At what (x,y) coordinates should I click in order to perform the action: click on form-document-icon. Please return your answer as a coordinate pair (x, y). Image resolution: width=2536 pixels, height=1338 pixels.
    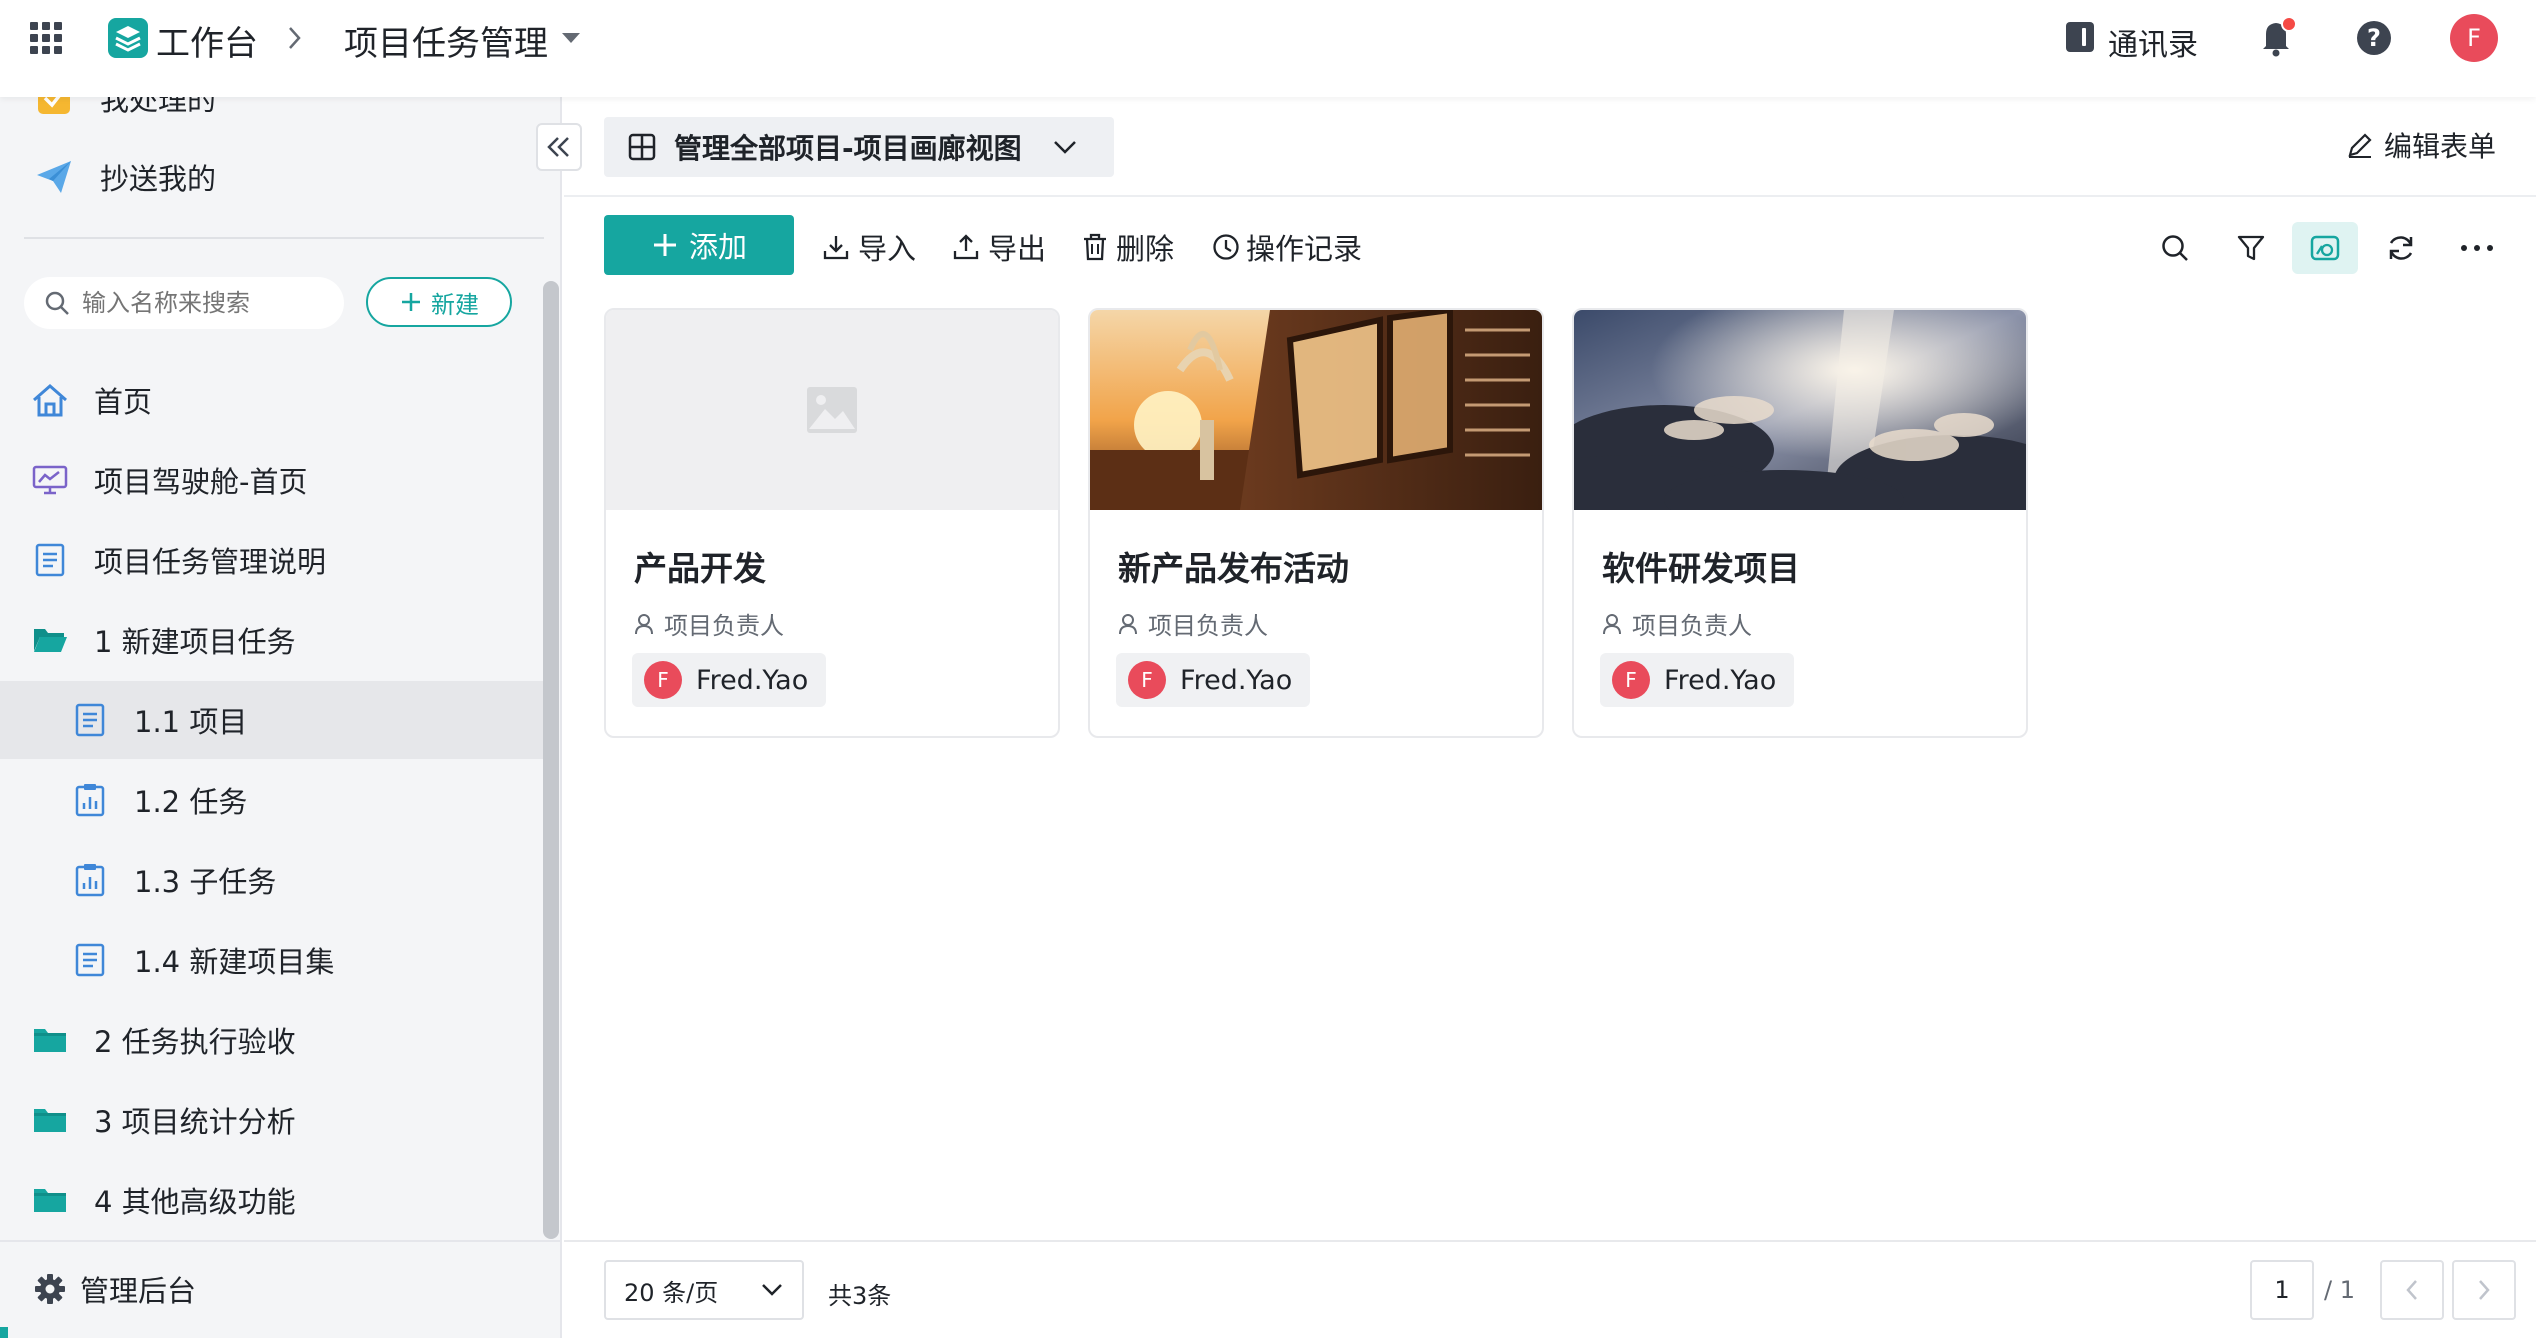
    Looking at the image, I should click on (90, 960).